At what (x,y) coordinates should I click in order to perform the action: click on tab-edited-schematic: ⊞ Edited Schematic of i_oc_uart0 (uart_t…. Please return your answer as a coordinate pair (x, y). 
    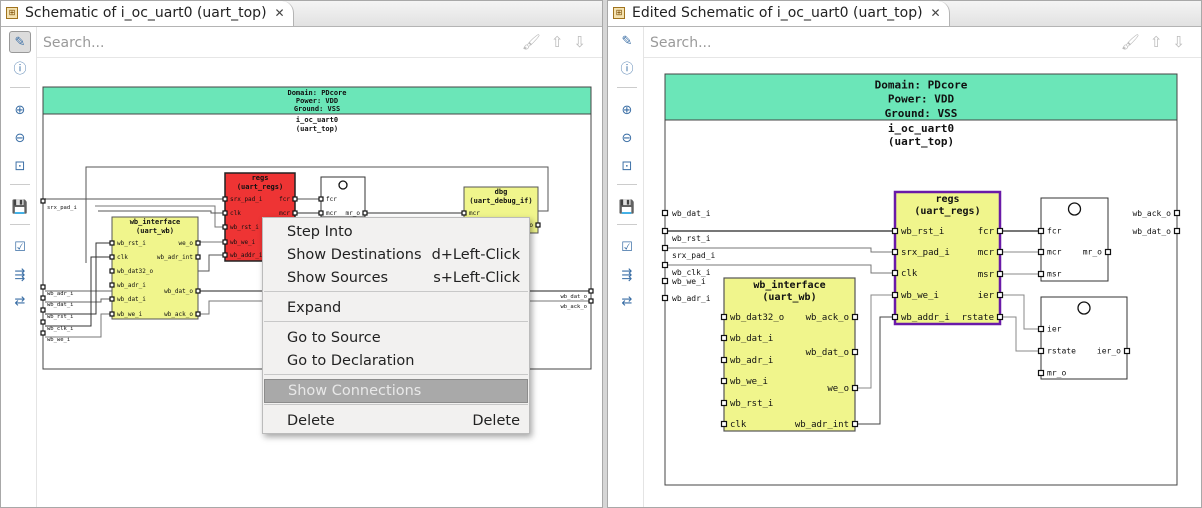
    Looking at the image, I should click on (779, 13).